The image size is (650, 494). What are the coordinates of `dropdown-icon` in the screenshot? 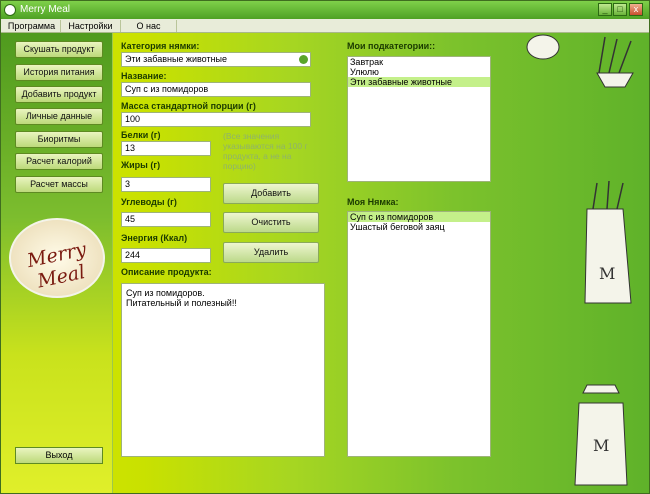 It's located at (303, 59).